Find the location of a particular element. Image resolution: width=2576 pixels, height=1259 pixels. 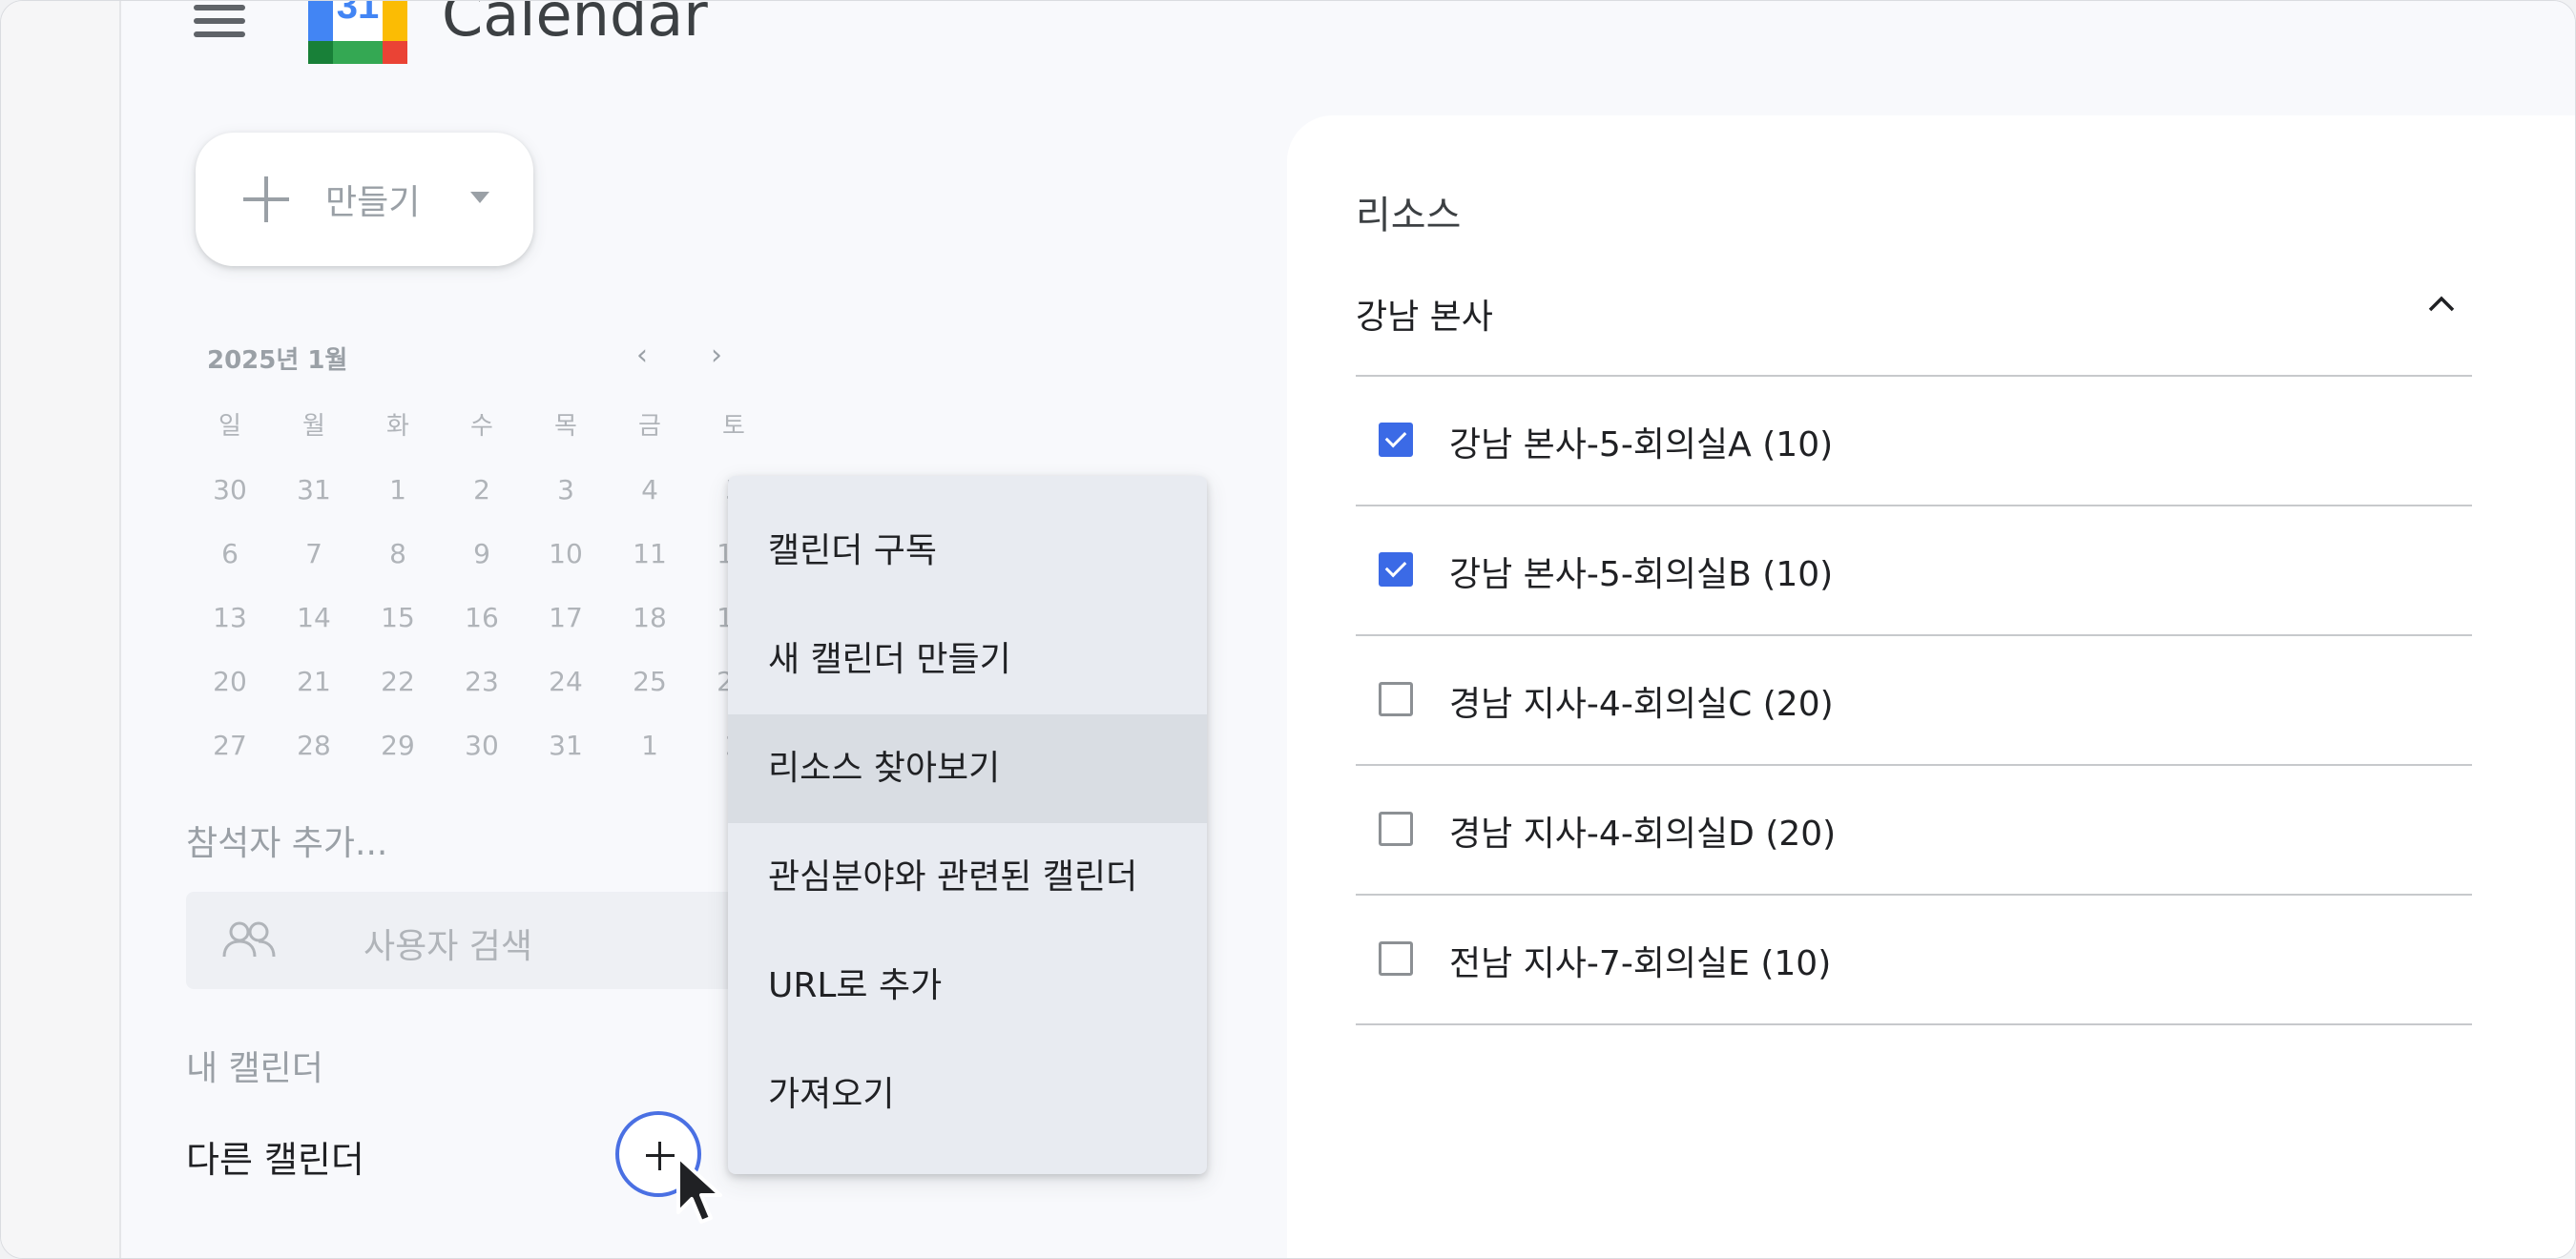

mini-calendar-day: 23 is located at coordinates (482, 695).